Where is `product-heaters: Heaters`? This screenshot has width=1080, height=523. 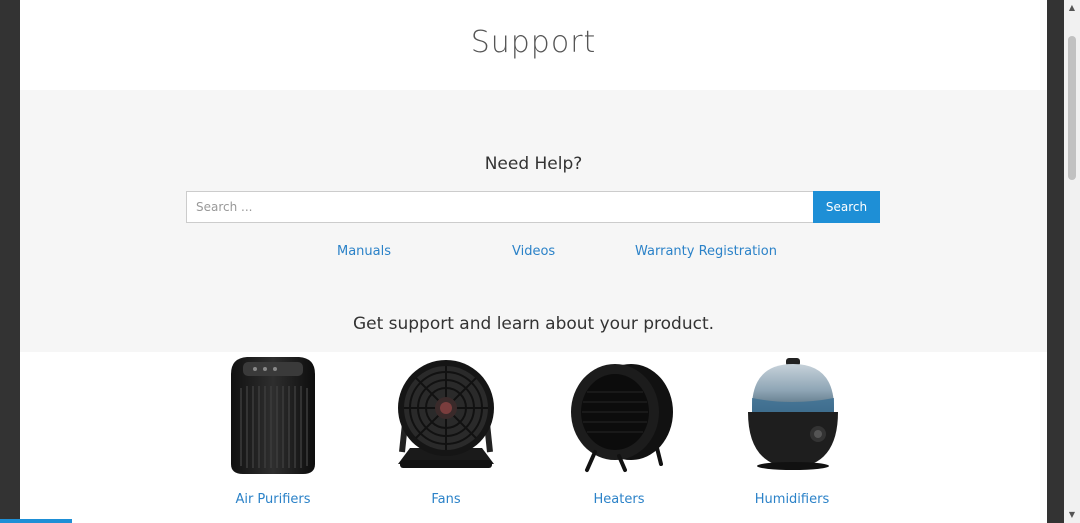
product-heaters: Heaters is located at coordinates (619, 429).